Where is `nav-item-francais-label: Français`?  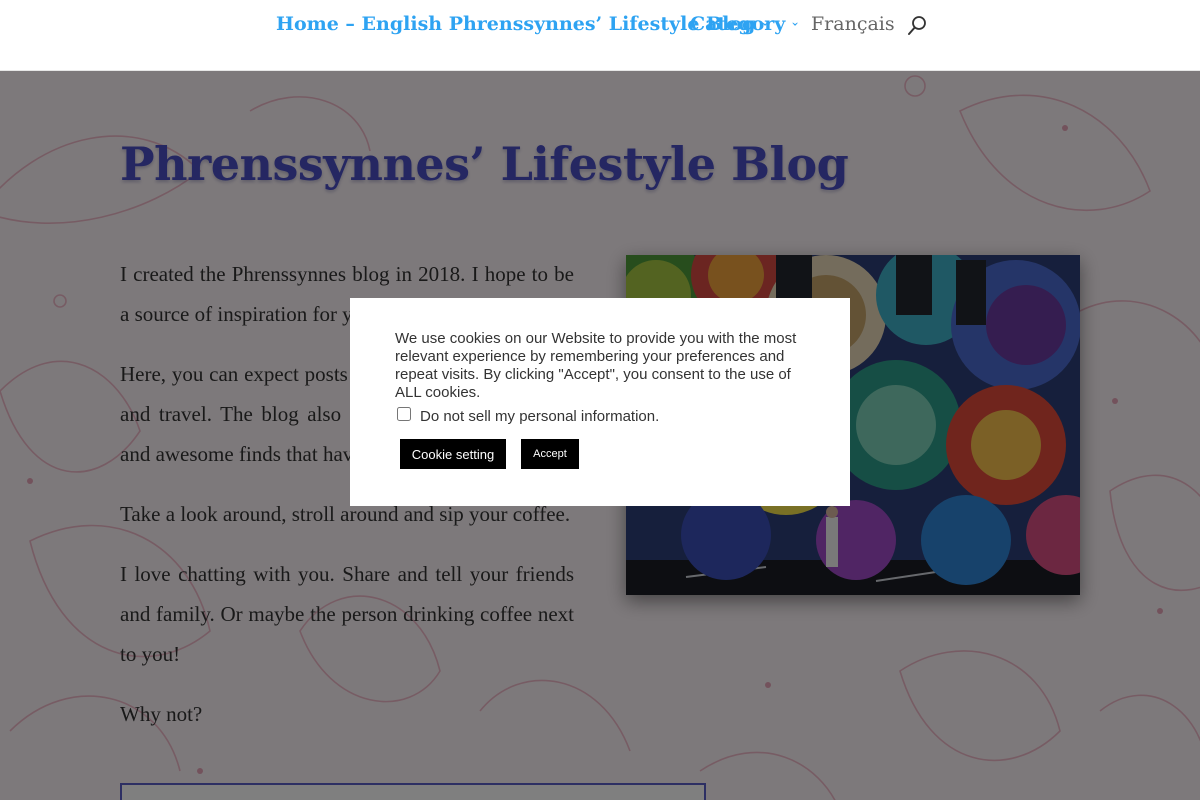 nav-item-francais-label: Français is located at coordinates (853, 24).